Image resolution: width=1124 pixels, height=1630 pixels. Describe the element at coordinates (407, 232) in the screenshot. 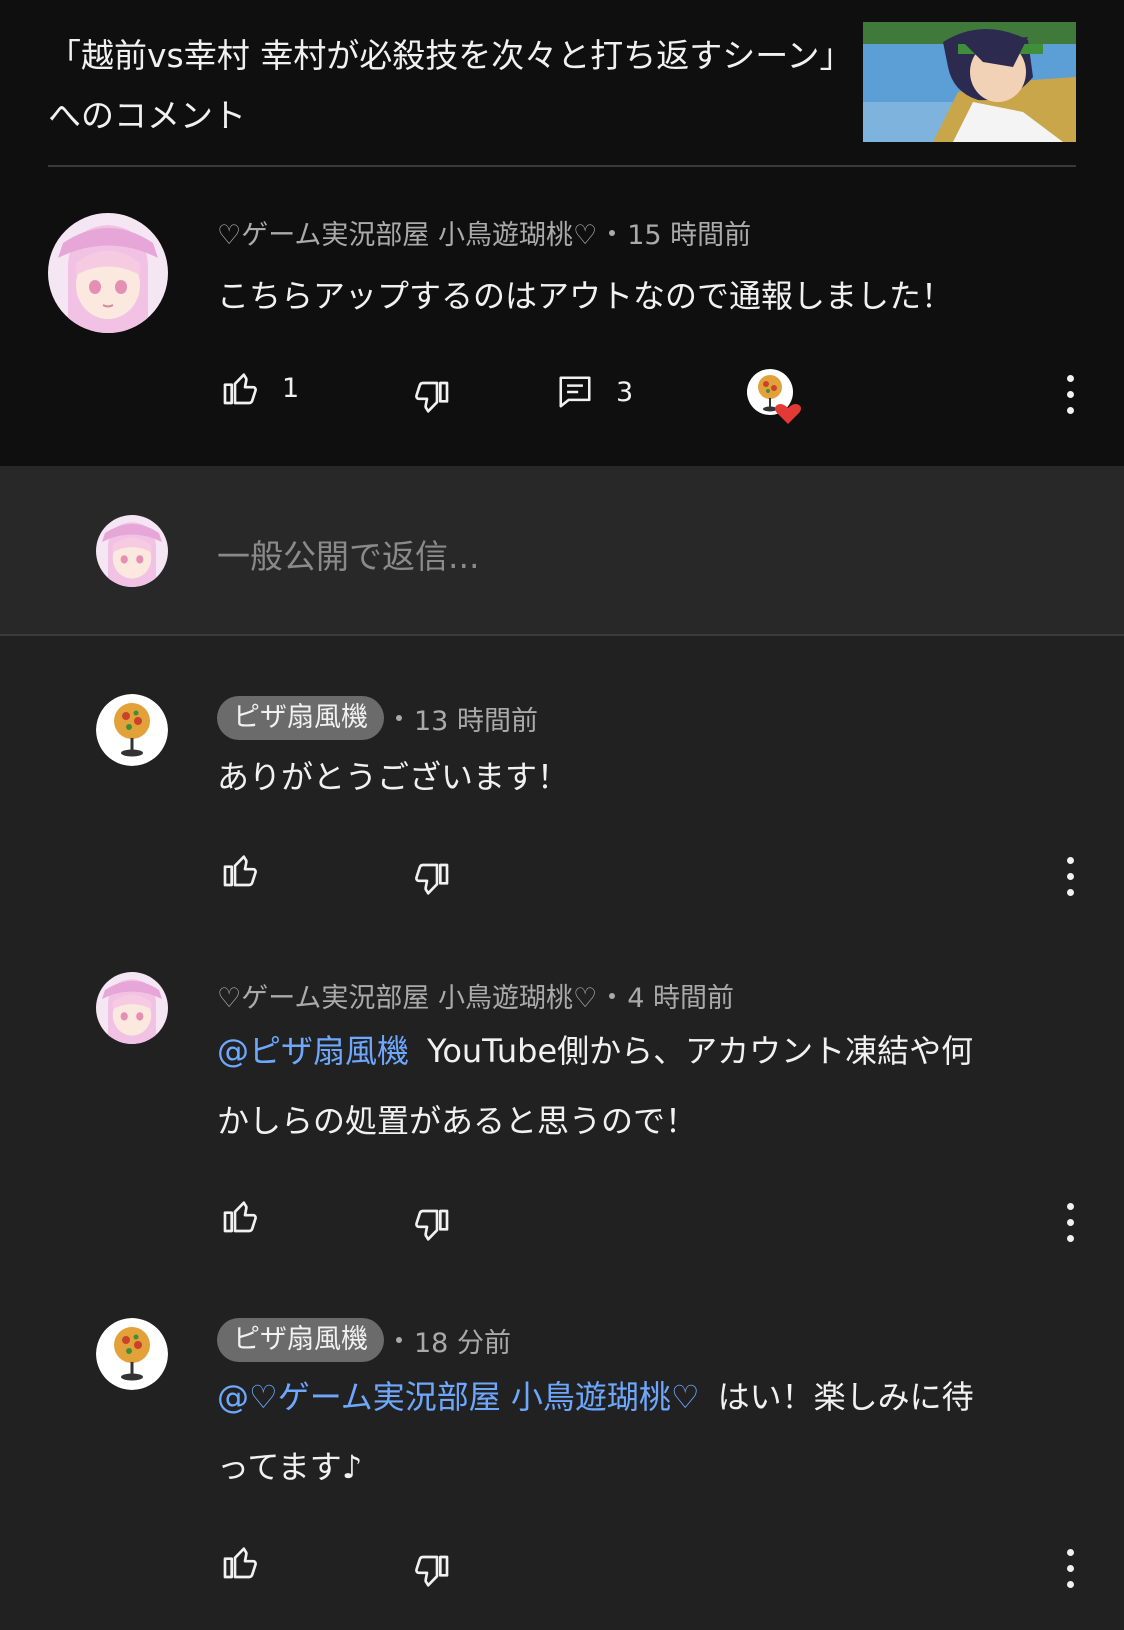

I see `comment-author: ♡ゲーム実況部屋 小鳥遊瑚桃♡` at that location.